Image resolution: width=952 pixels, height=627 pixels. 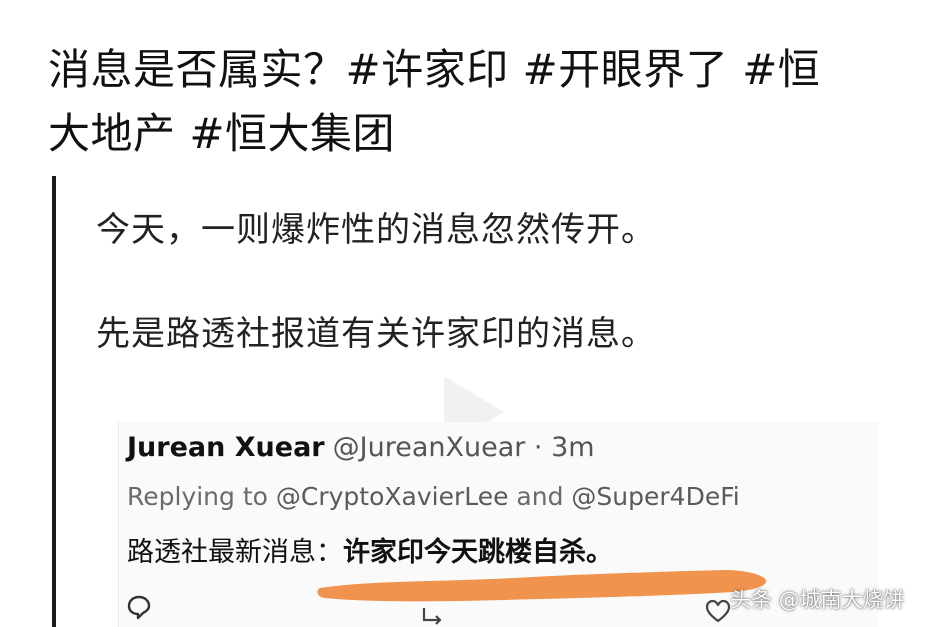 What do you see at coordinates (139, 607) in the screenshot?
I see `reply-bubble-icon` at bounding box center [139, 607].